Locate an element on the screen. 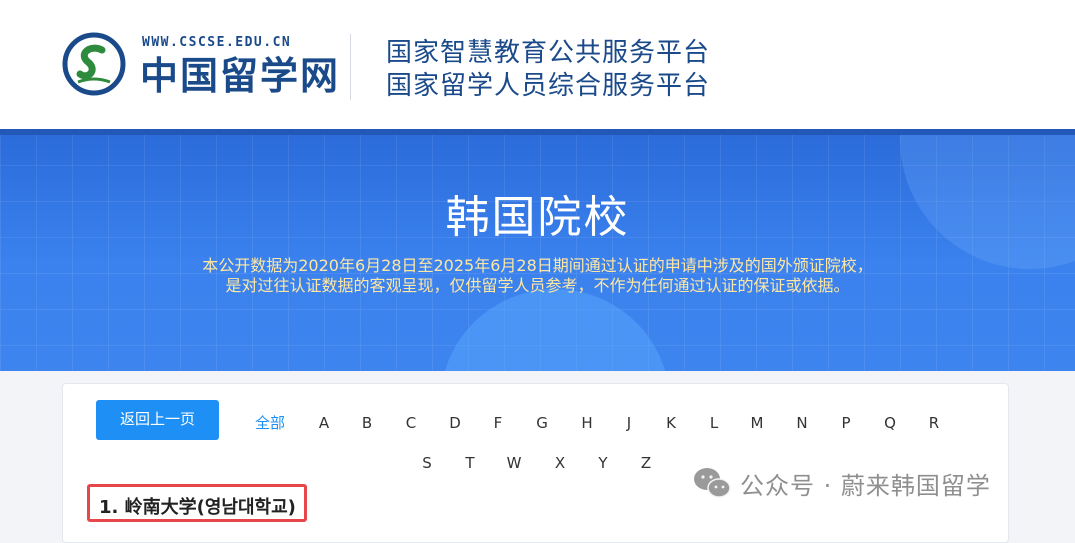 The height and width of the screenshot is (543, 1075). filter-letter: G is located at coordinates (542, 423).